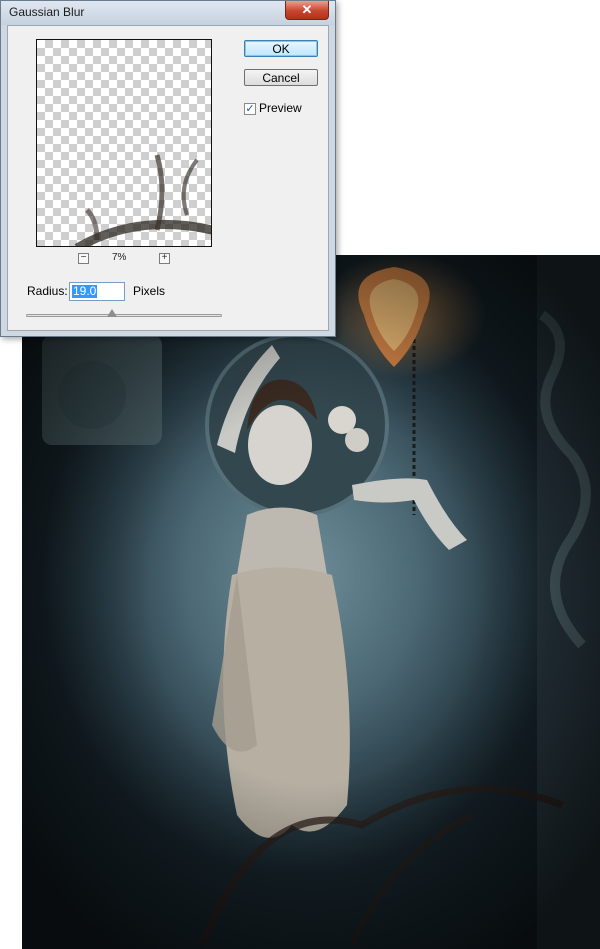 The image size is (600, 949). I want to click on radius-slider-track, so click(124, 315).